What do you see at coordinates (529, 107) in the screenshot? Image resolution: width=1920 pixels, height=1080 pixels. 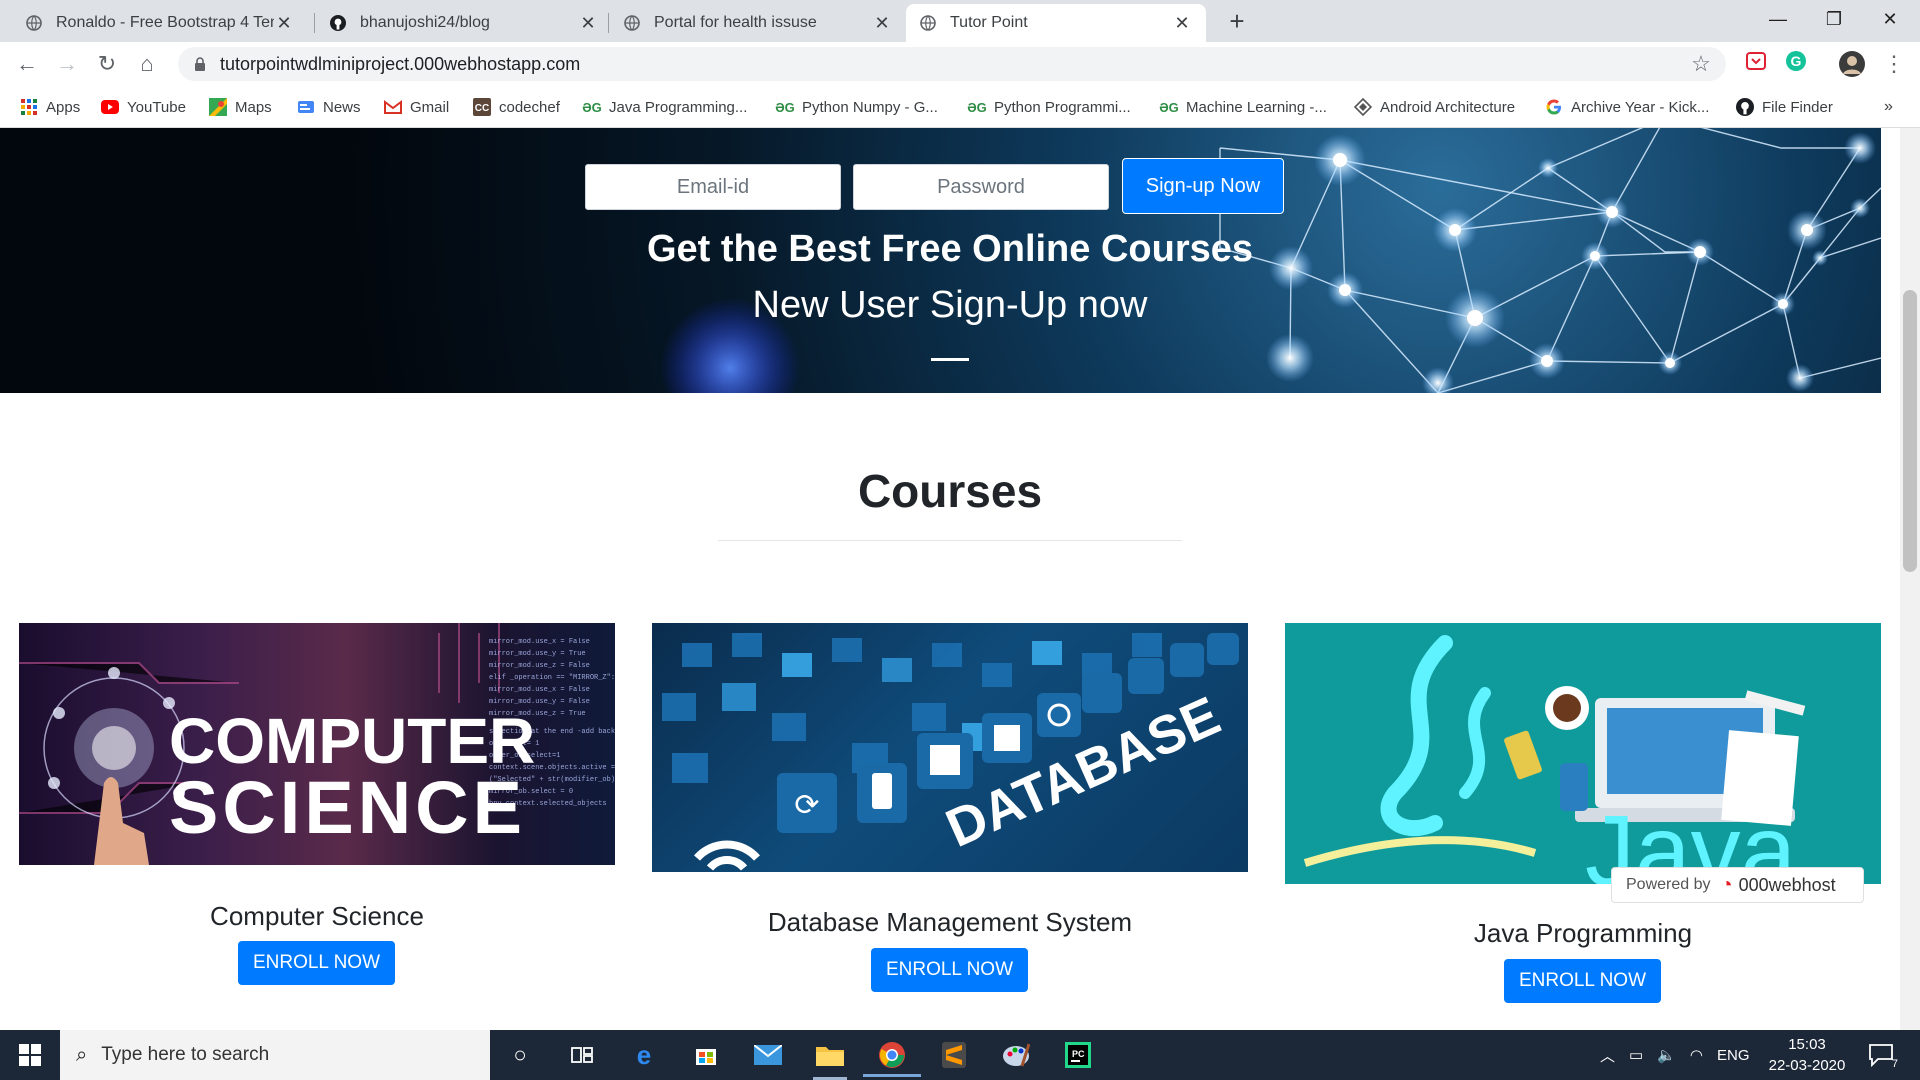 I see `bookmark-label: codechef` at bounding box center [529, 107].